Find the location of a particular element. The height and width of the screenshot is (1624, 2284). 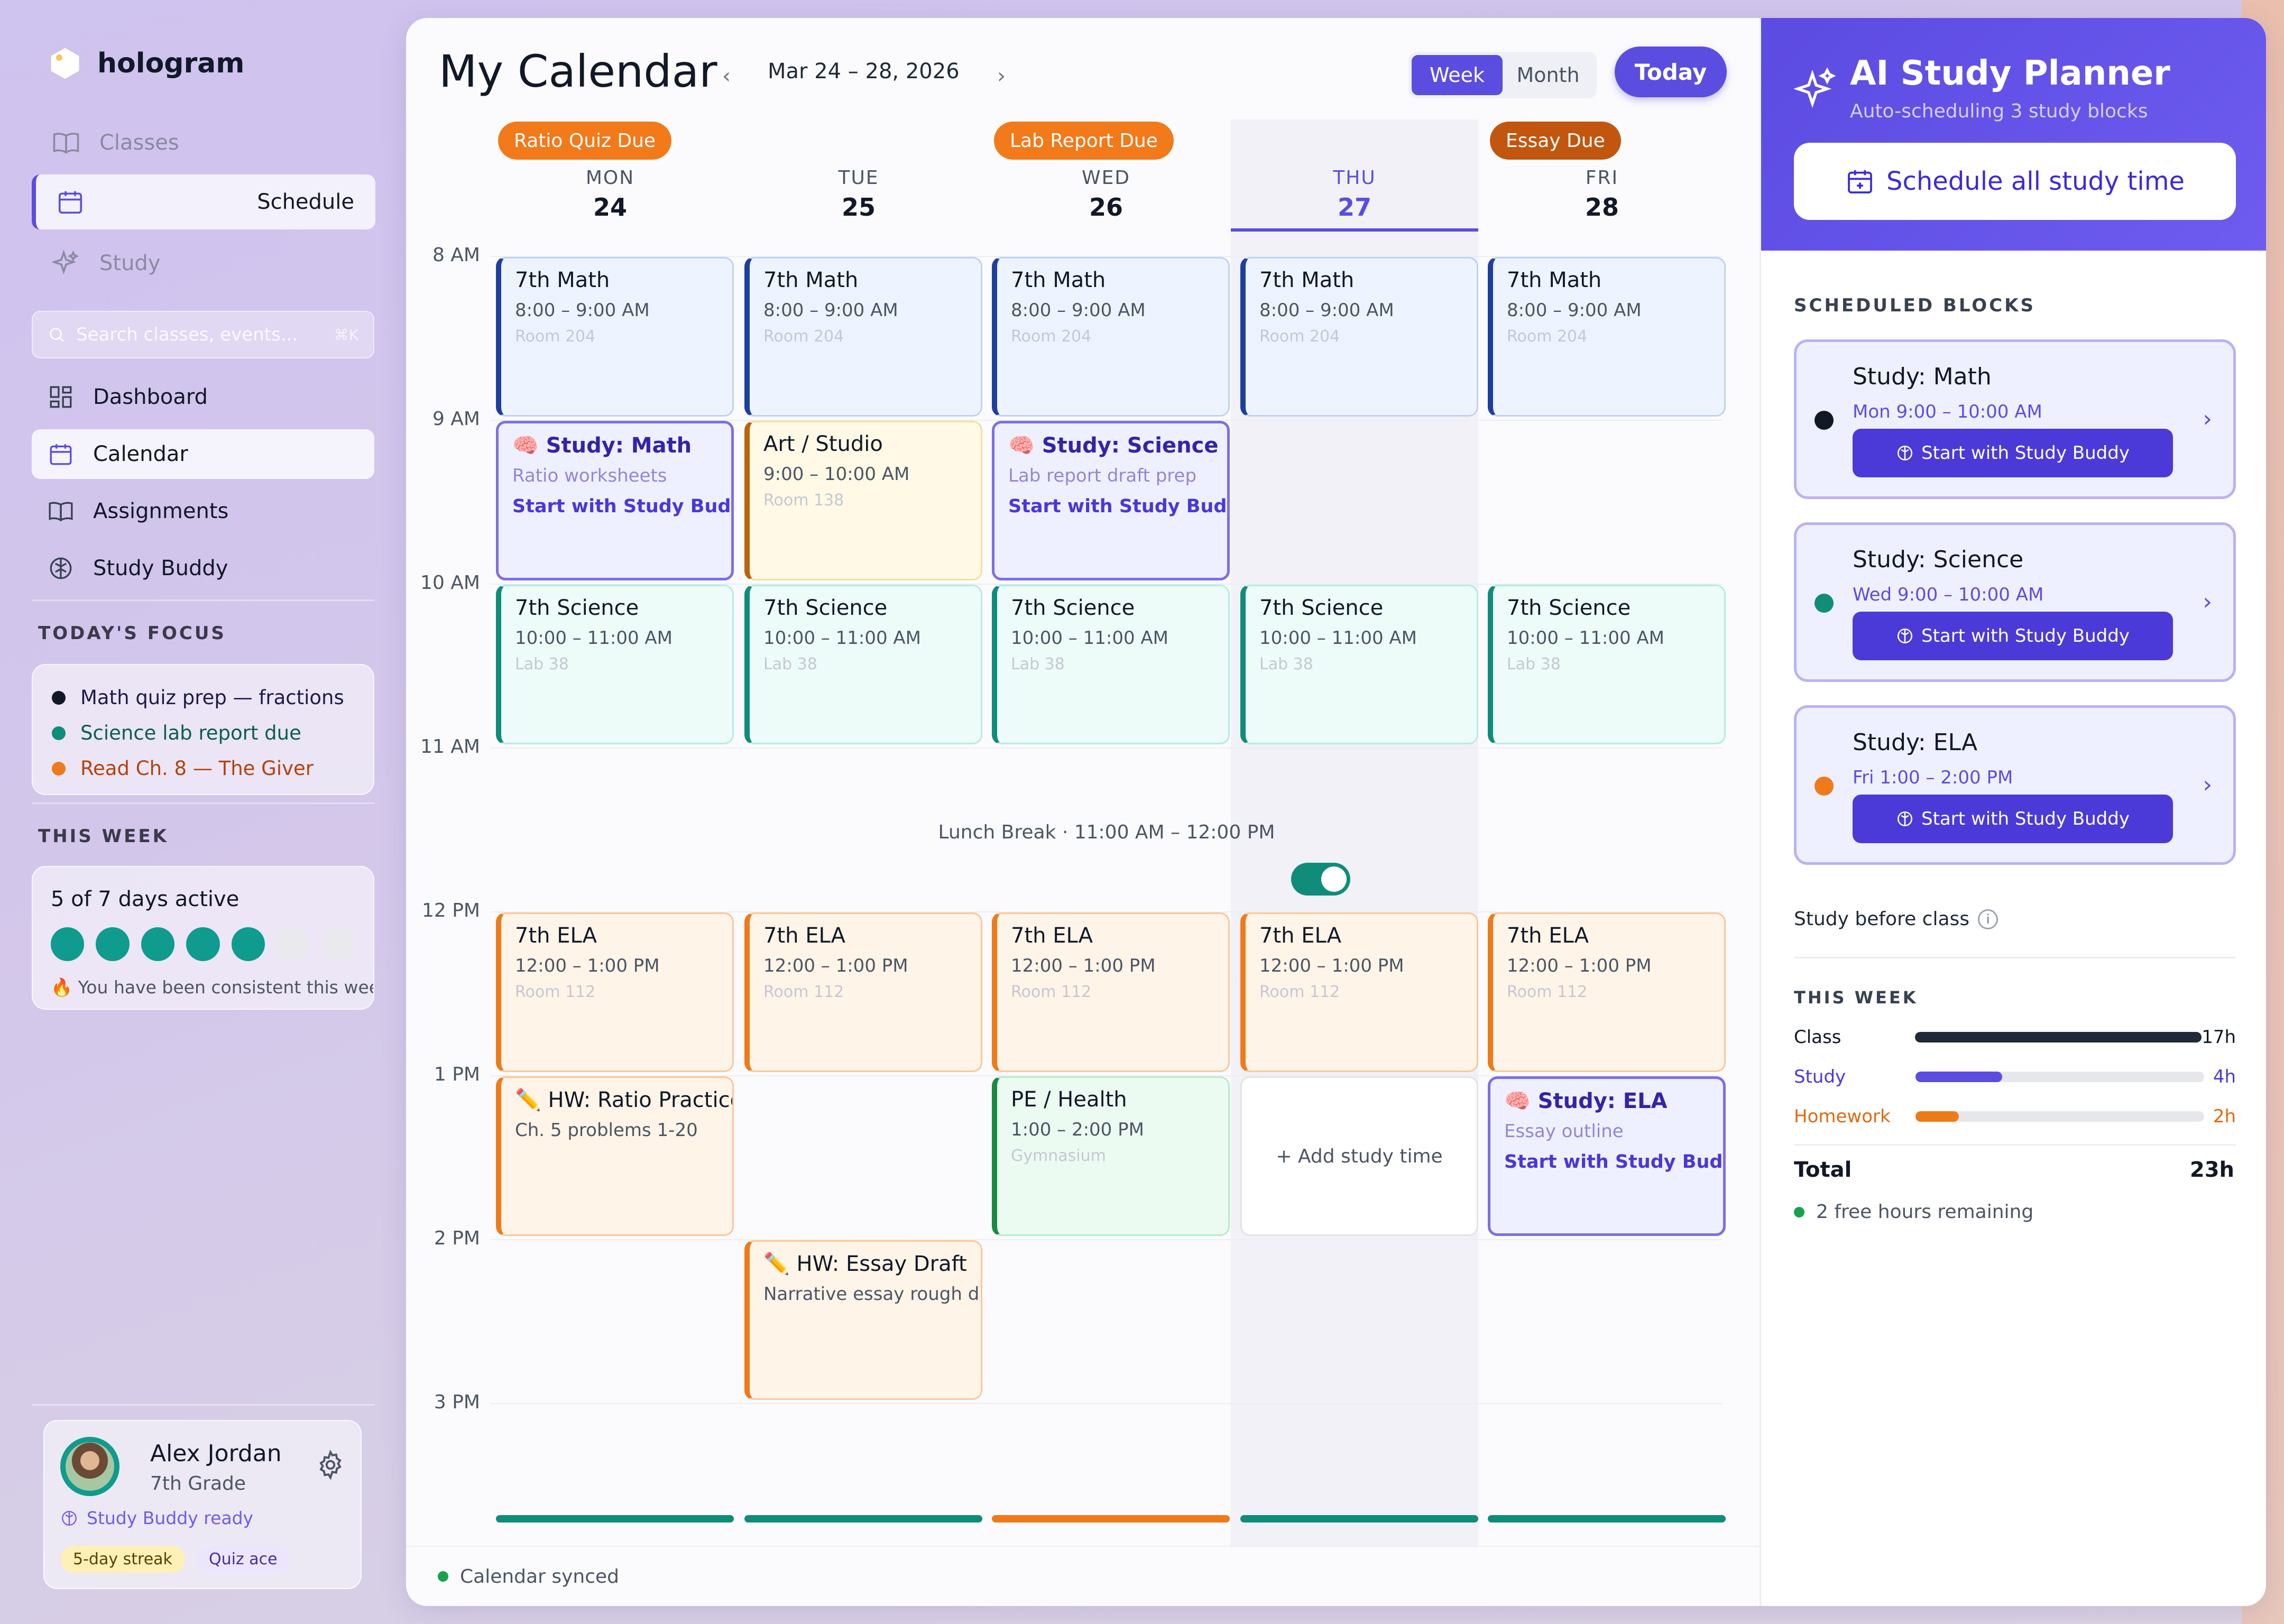

next-week-button: › is located at coordinates (1001, 76).